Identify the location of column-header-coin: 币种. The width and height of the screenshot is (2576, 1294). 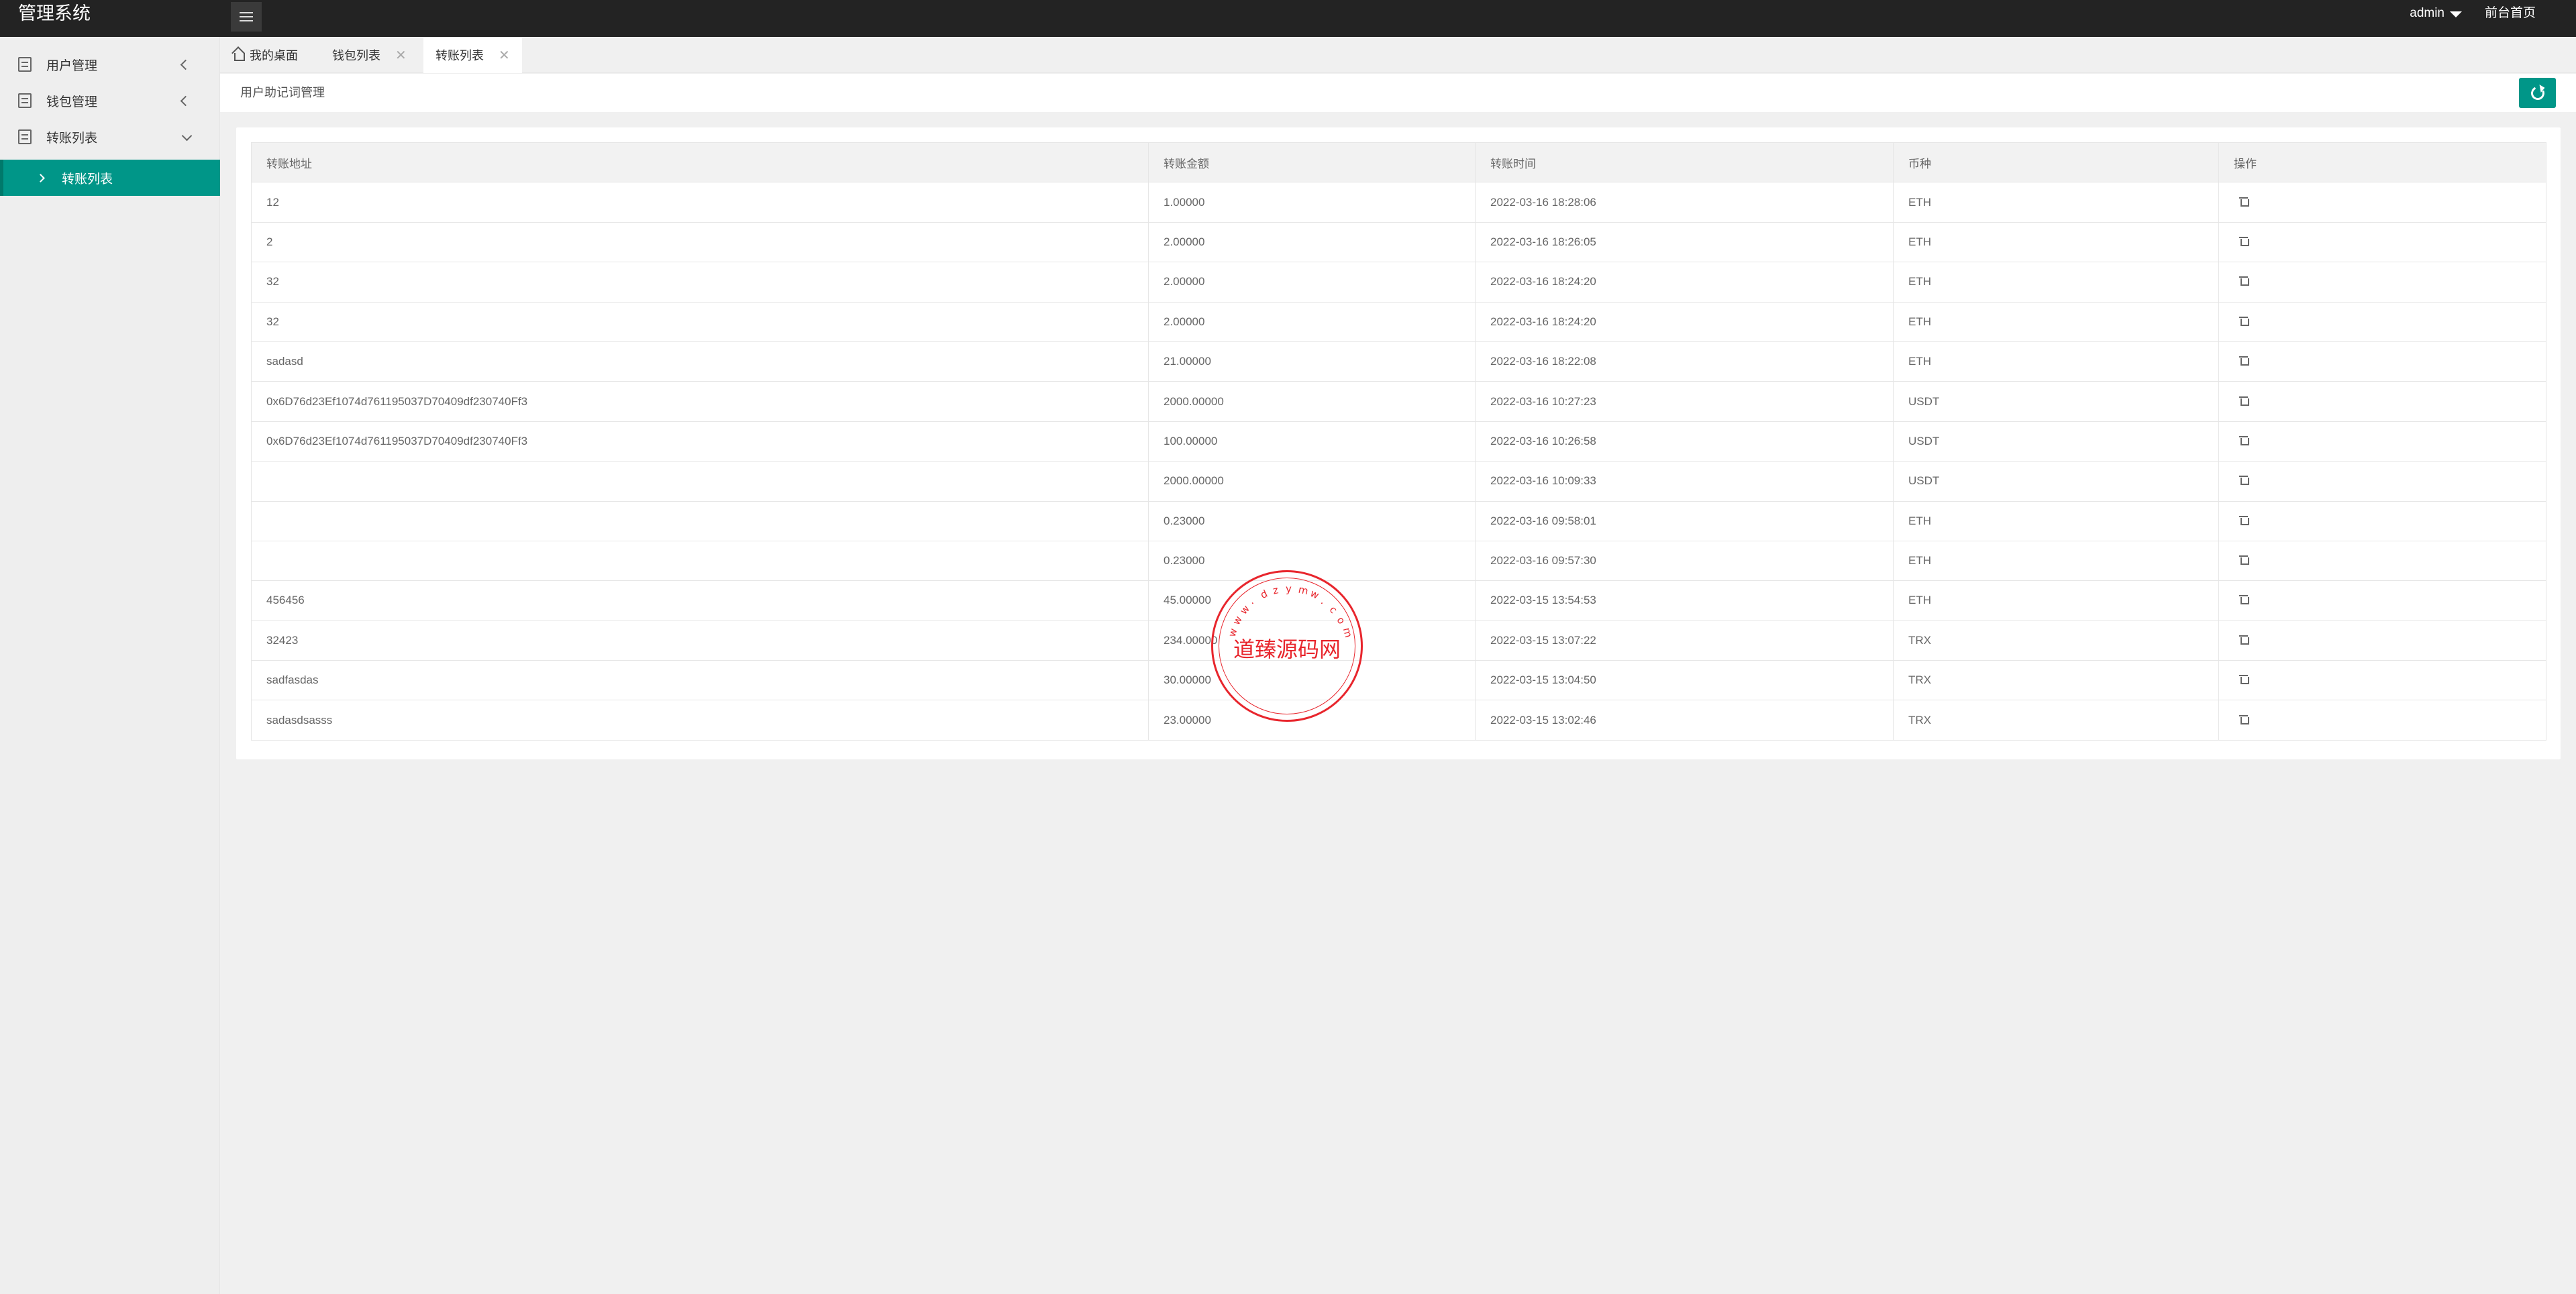
(2056, 162).